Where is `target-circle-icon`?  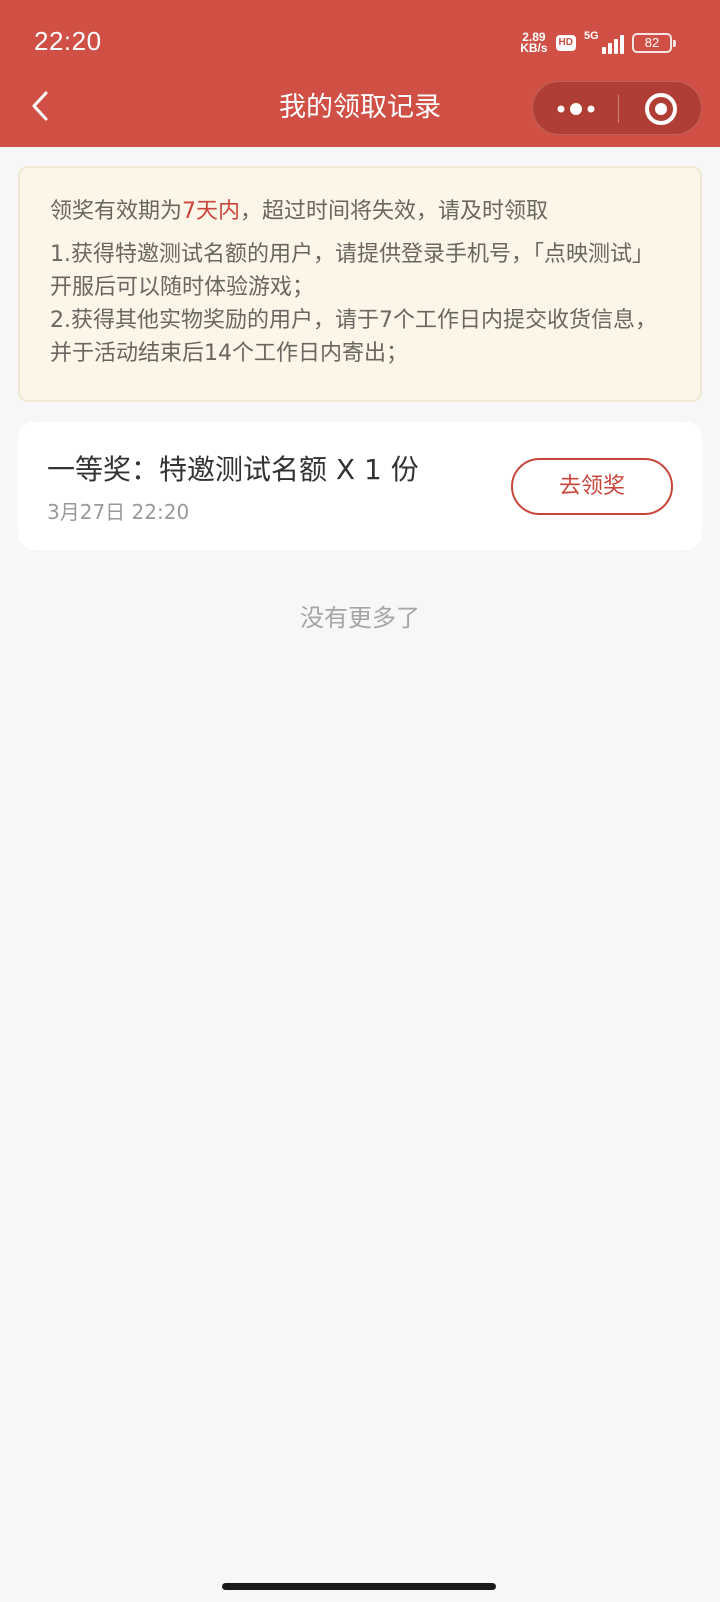
target-circle-icon is located at coordinates (661, 109).